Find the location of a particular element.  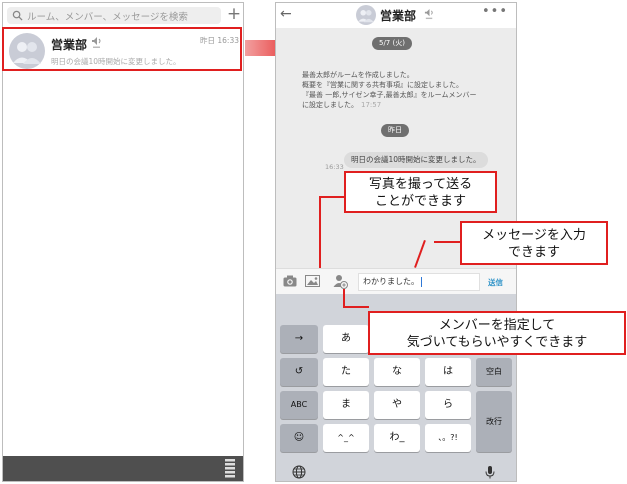

key-a: あ is located at coordinates (346, 339).